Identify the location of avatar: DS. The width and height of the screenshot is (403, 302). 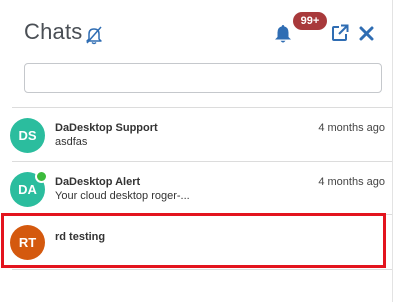
(27, 135).